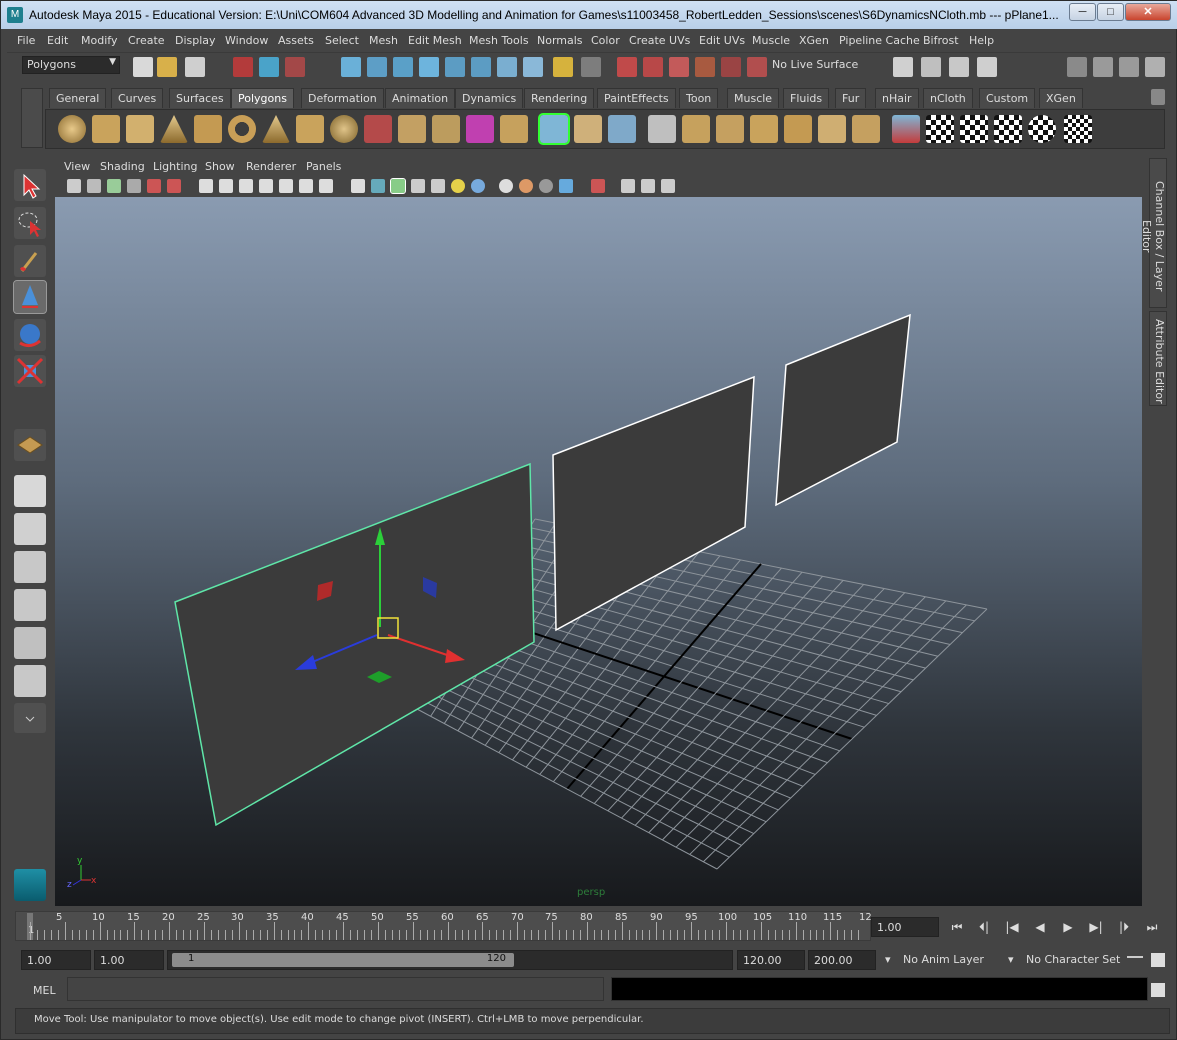  I want to click on panel-menu-lighting: Lighting, so click(175, 166).